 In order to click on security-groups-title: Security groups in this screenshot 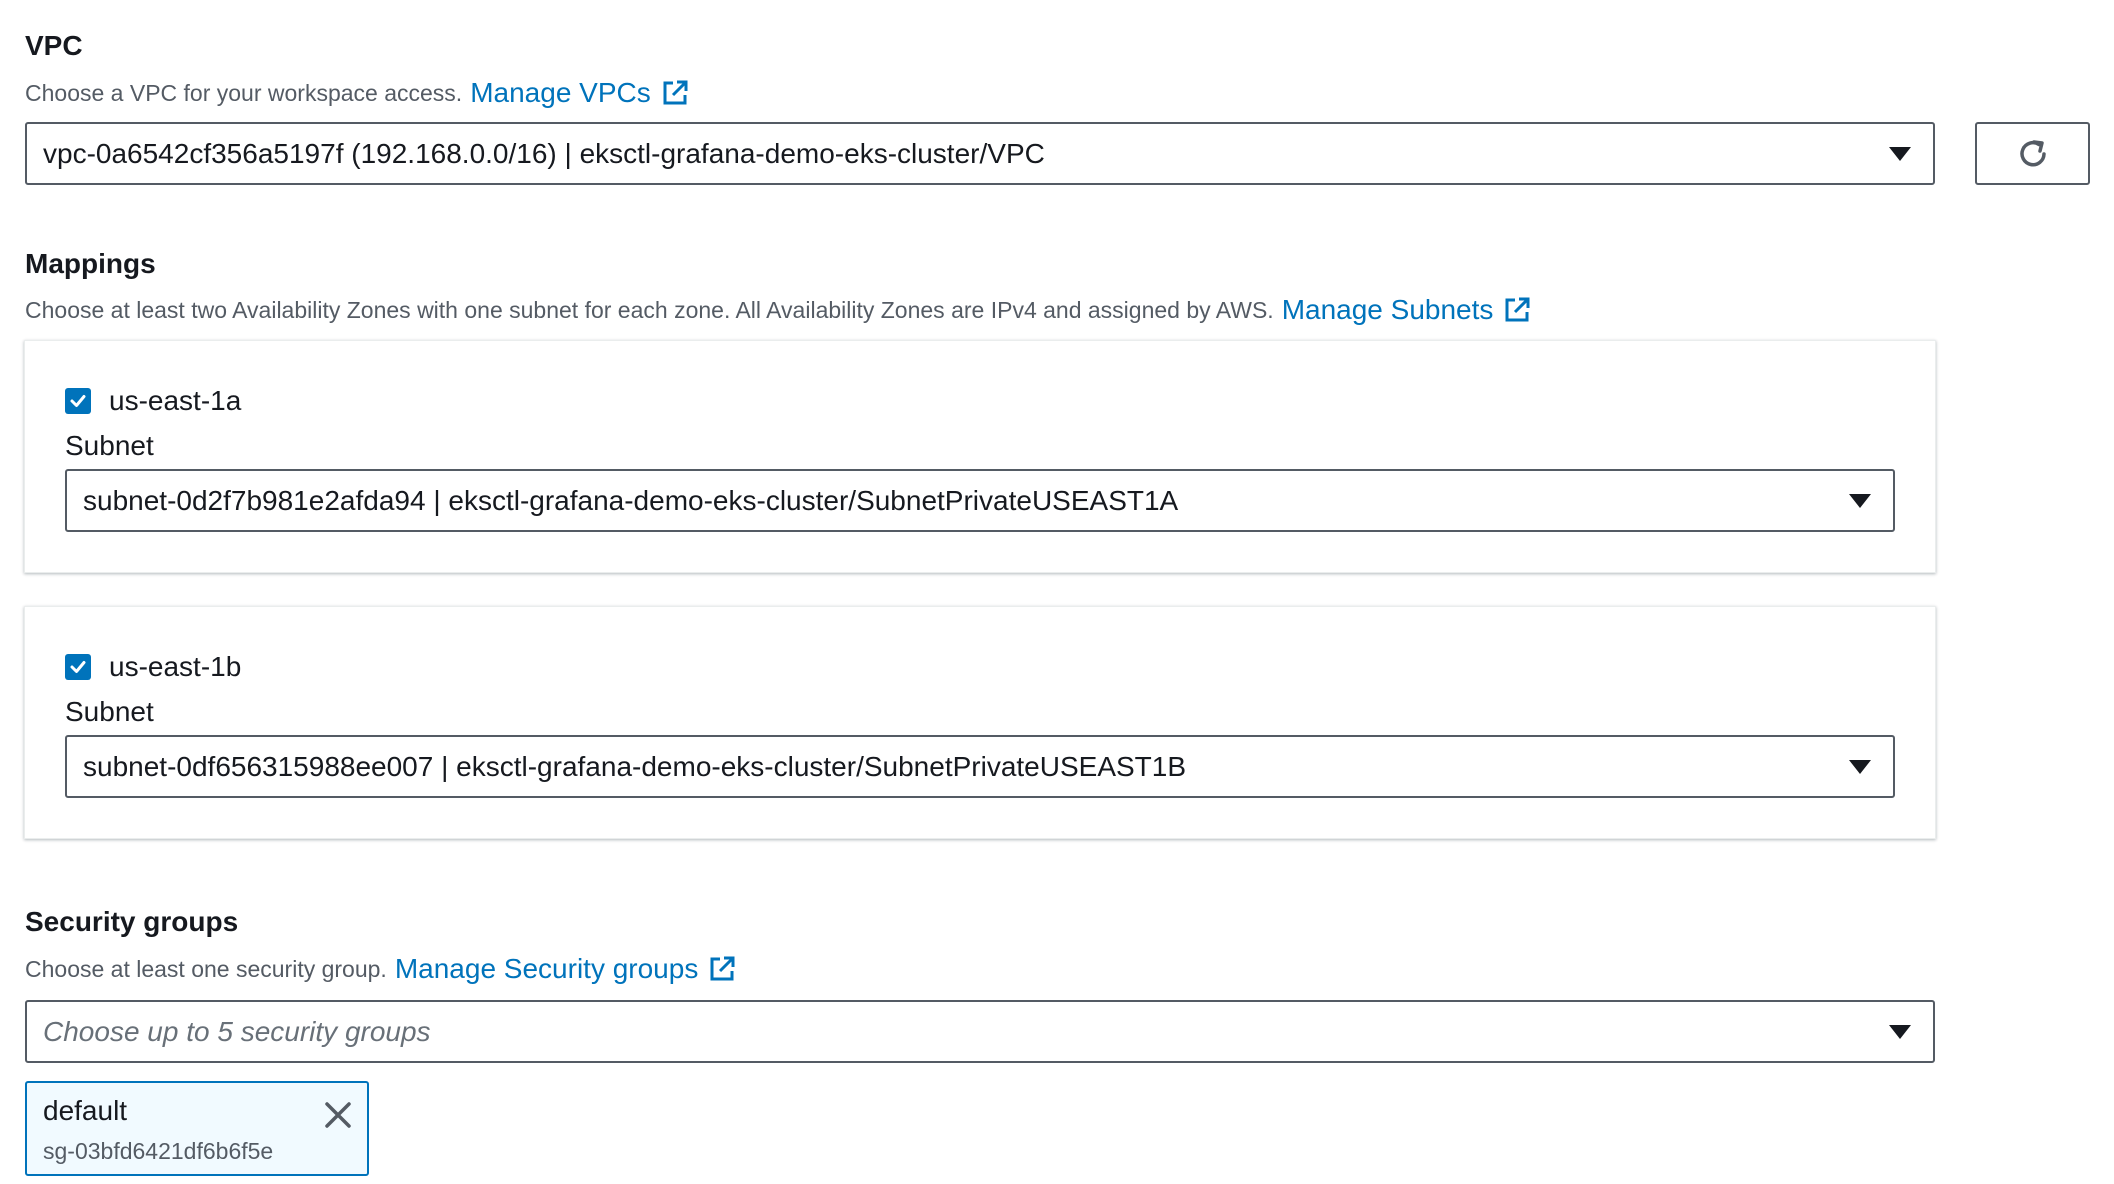, I will do `click(132, 921)`.